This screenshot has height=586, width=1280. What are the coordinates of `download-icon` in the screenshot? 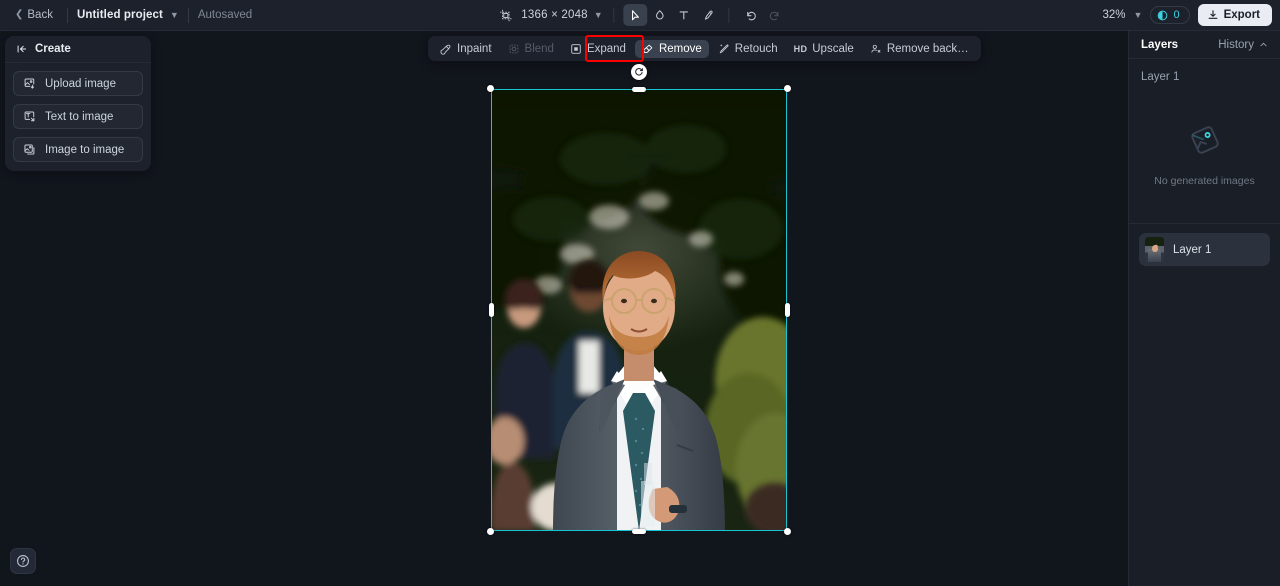 It's located at (1213, 14).